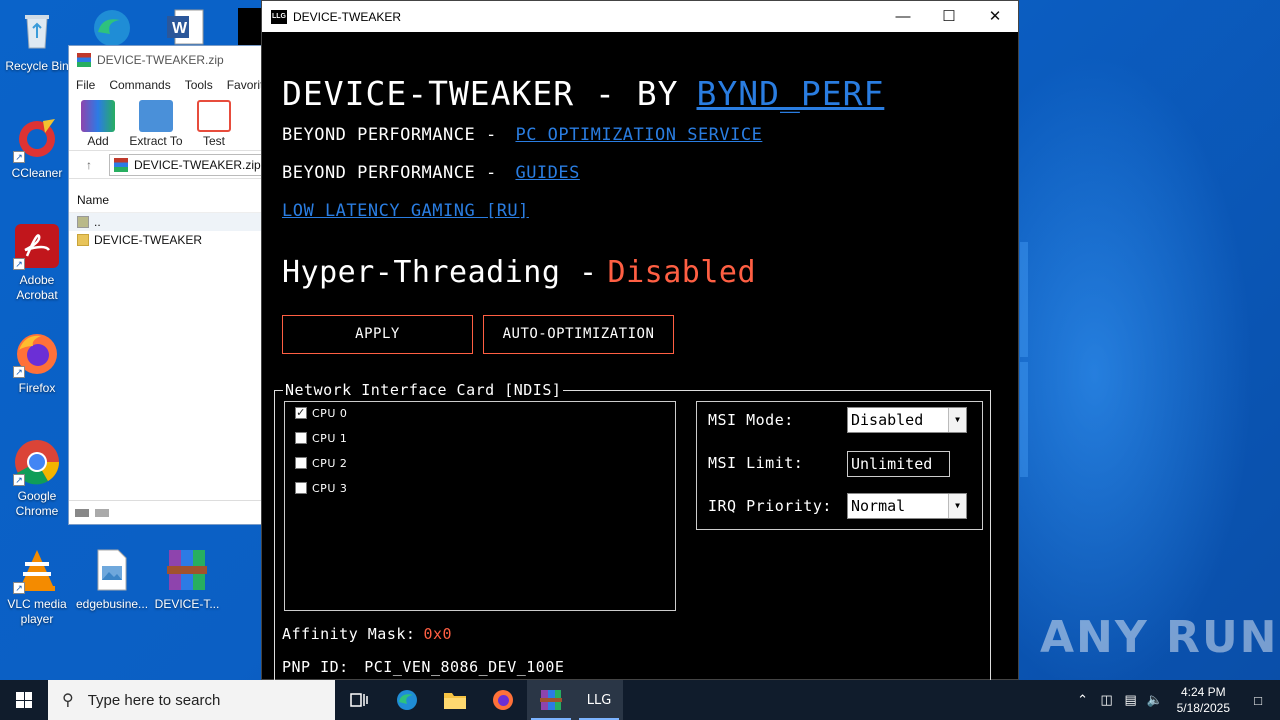 Image resolution: width=1280 pixels, height=720 pixels. Describe the element at coordinates (37, 570) in the screenshot. I see `vlc-icon: ↗` at that location.